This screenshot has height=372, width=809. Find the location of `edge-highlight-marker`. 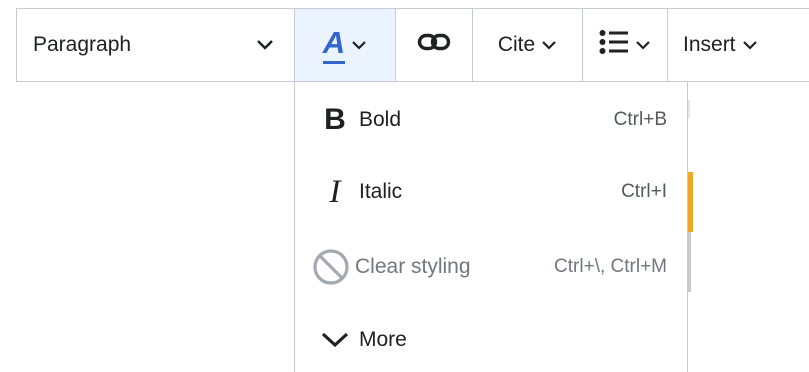

edge-highlight-marker is located at coordinates (690, 202).